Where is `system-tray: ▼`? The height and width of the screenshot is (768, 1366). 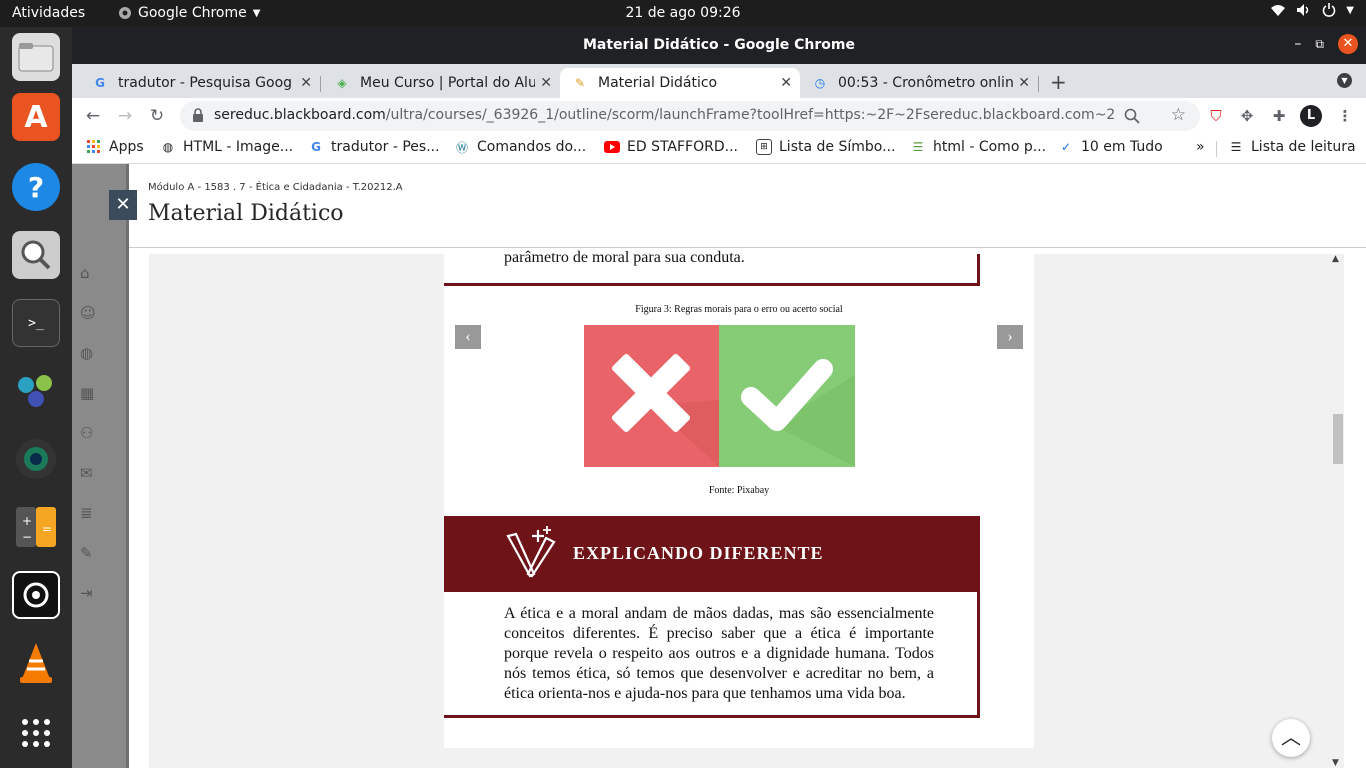 system-tray: ▼ is located at coordinates (1312, 10).